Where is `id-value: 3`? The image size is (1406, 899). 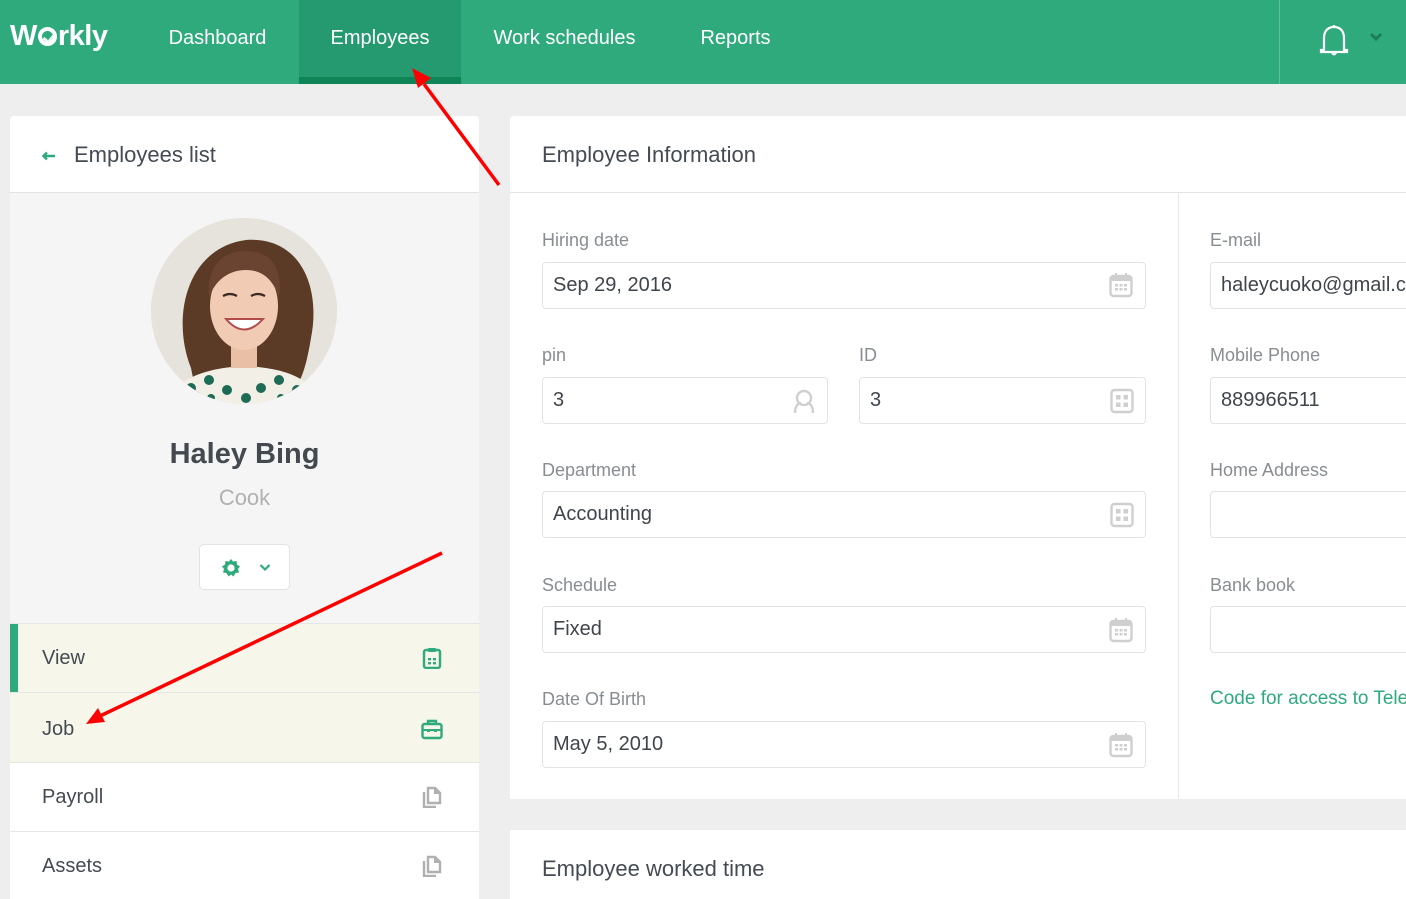 id-value: 3 is located at coordinates (876, 400).